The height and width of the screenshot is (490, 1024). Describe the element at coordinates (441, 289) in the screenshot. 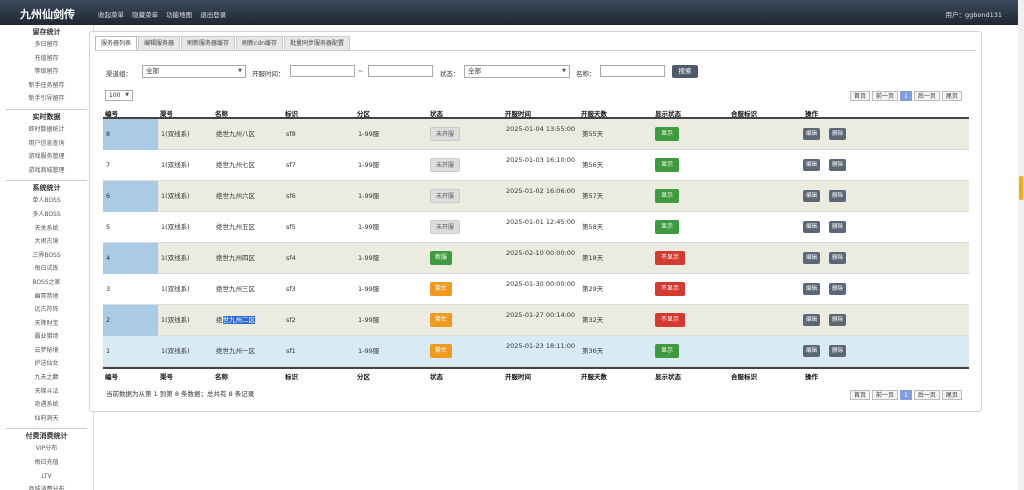

I see `status-badge: 繁忙` at that location.